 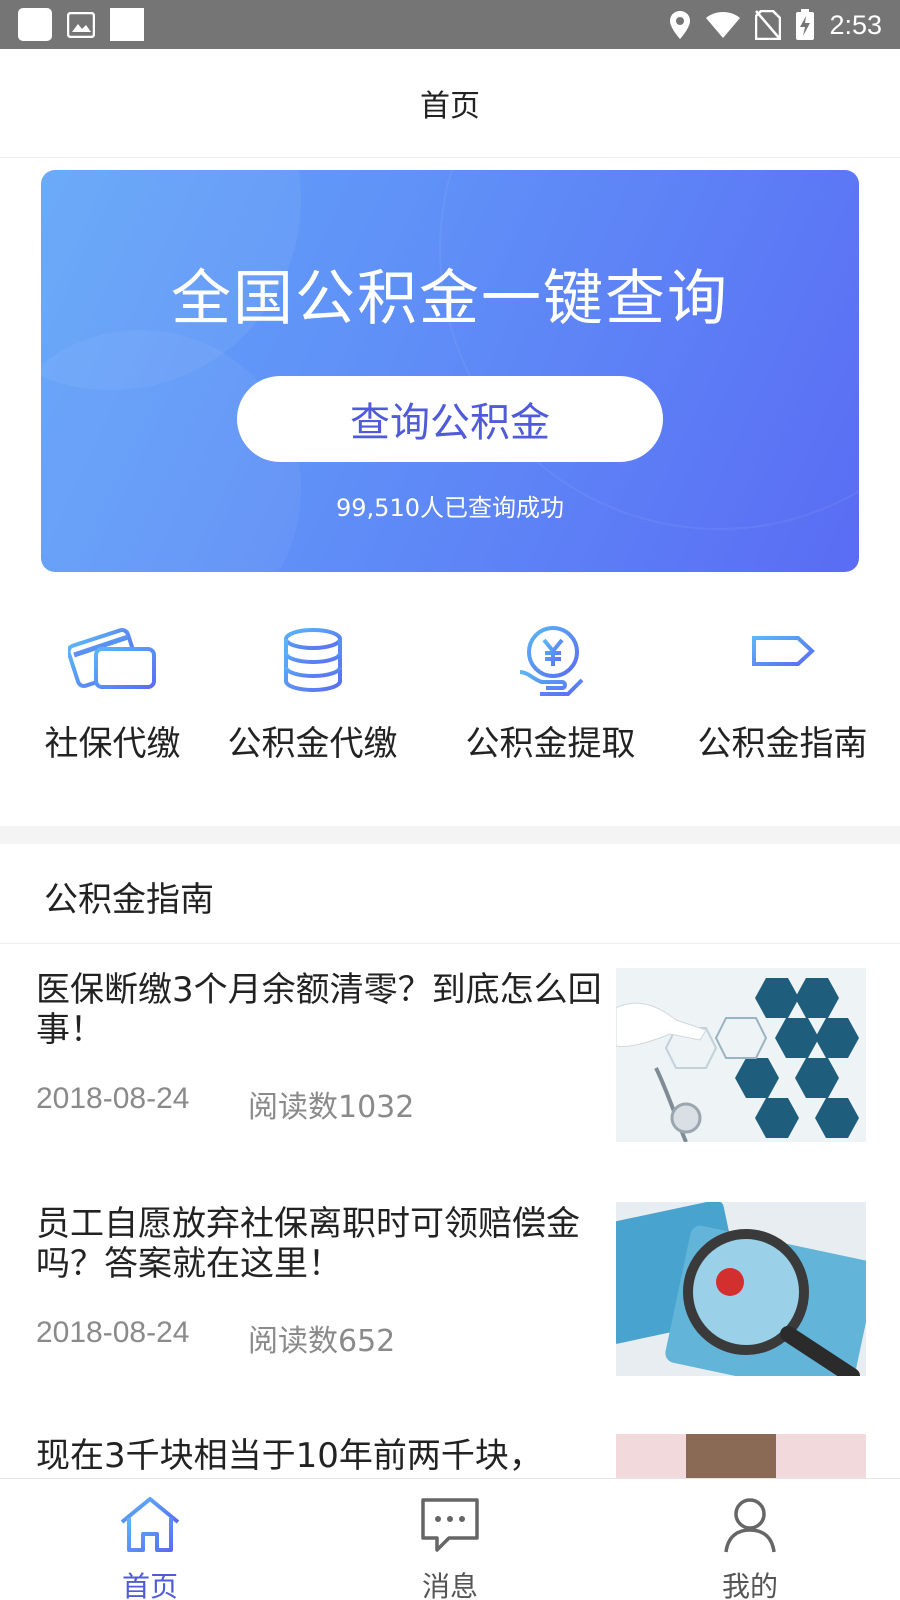 I want to click on quick-action-fund-withdraw: 公积金提取, so click(x=550, y=692).